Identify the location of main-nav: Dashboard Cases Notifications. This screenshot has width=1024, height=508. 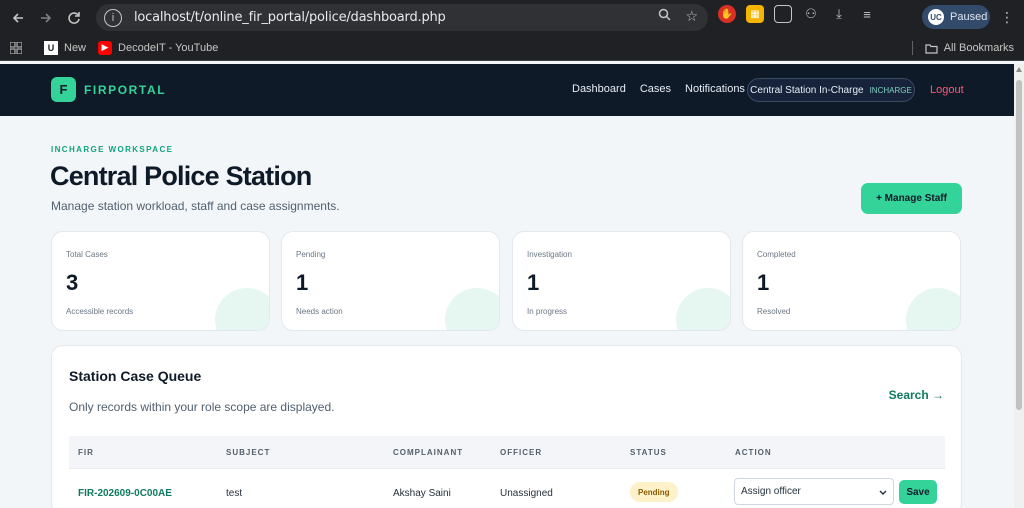
(658, 89).